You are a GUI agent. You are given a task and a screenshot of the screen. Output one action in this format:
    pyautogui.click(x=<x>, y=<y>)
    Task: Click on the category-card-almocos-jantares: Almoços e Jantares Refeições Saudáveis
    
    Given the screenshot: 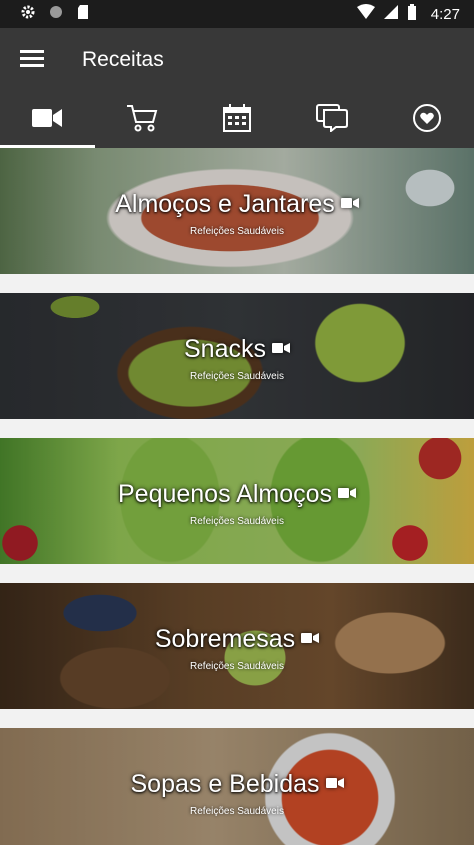 What is the action you would take?
    pyautogui.click(x=237, y=211)
    